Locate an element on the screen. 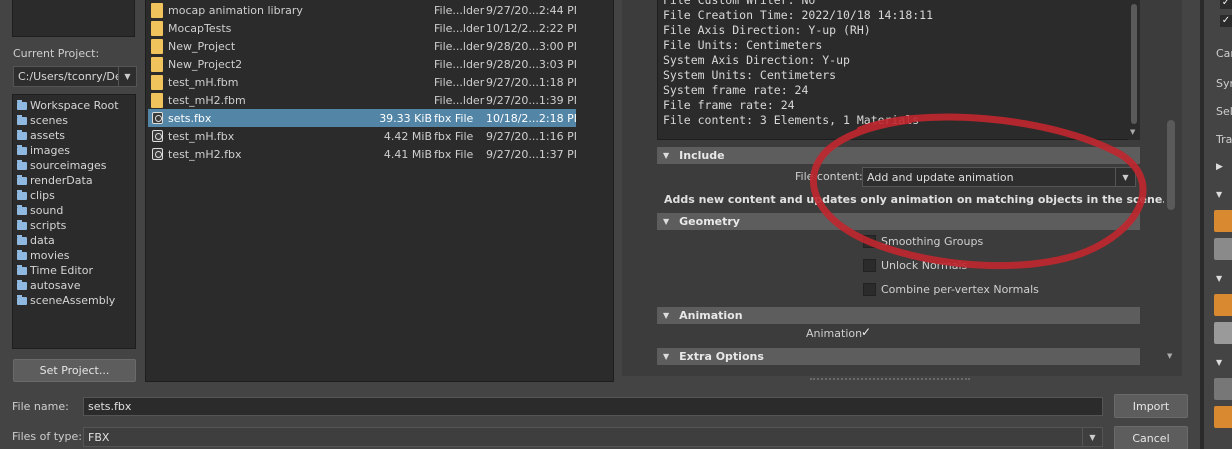  tree-item: sceneAssembly is located at coordinates (74, 300).